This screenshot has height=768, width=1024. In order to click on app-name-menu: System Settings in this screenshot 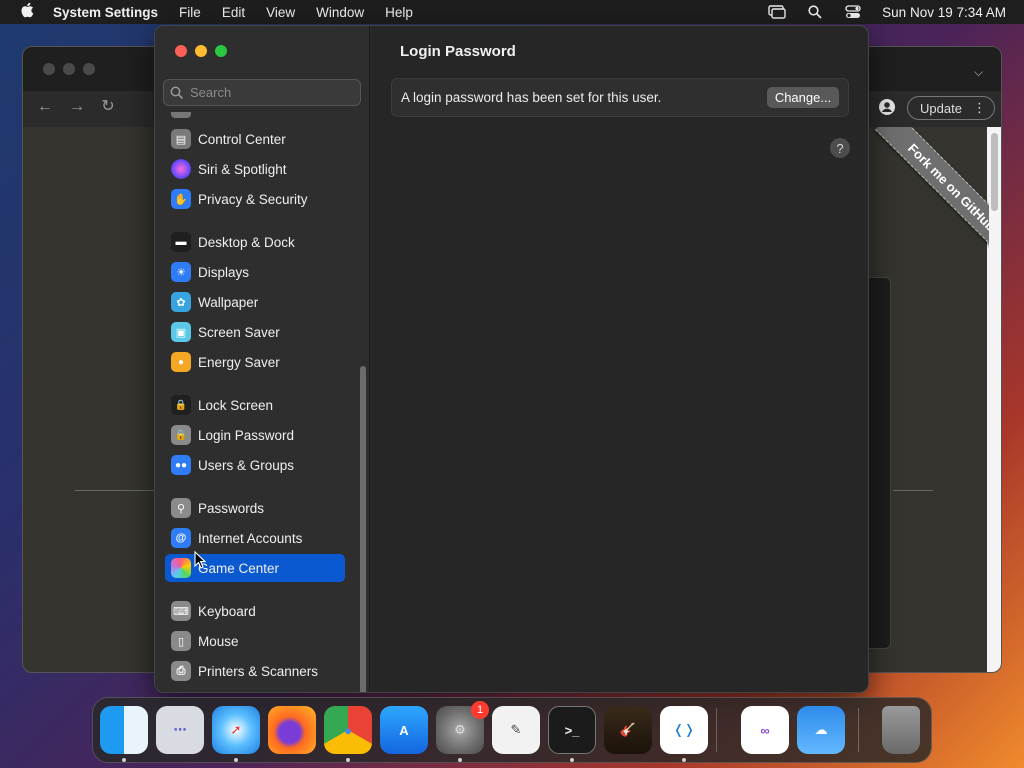, I will do `click(105, 12)`.